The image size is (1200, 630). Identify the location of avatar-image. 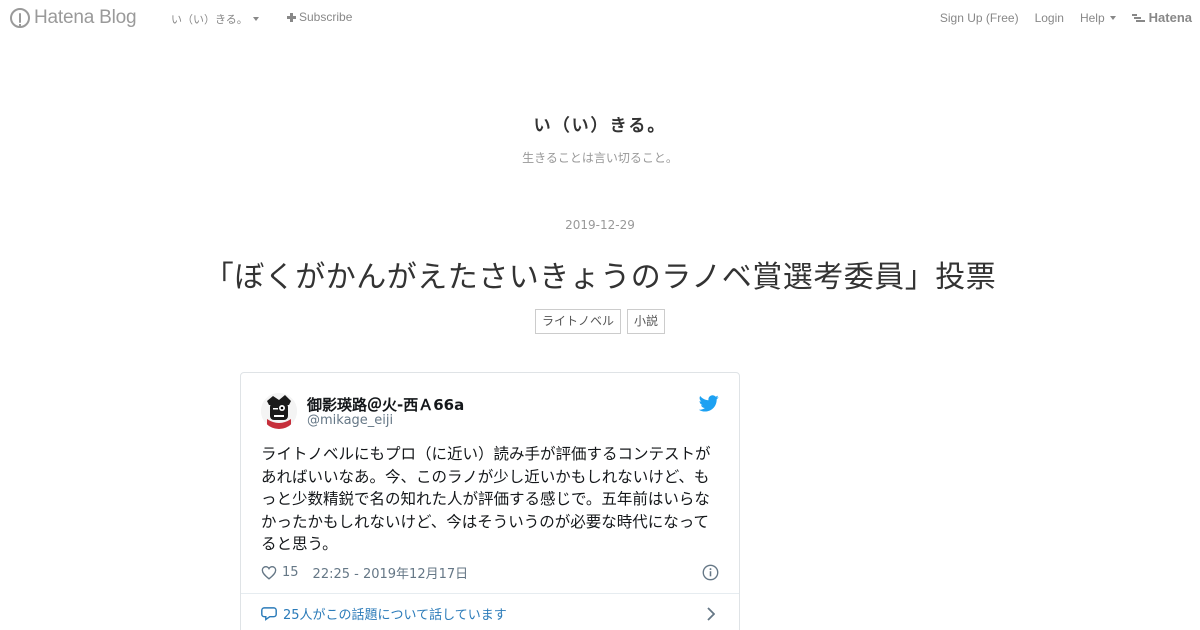
(279, 411).